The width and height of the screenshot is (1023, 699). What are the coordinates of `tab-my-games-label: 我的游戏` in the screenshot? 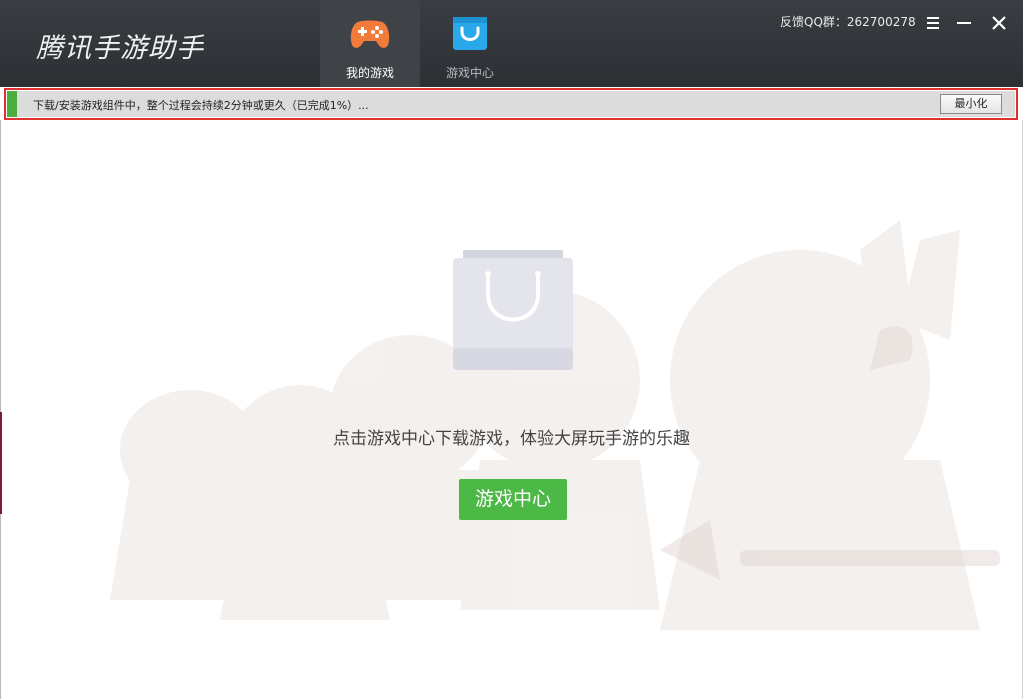 It's located at (369, 73).